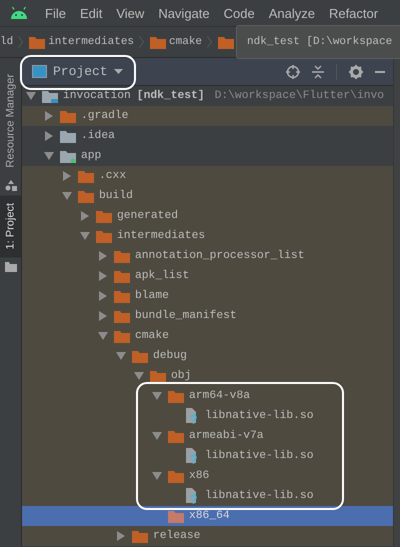 The height and width of the screenshot is (547, 400). I want to click on tree-row: bundle_manifest, so click(207, 316).